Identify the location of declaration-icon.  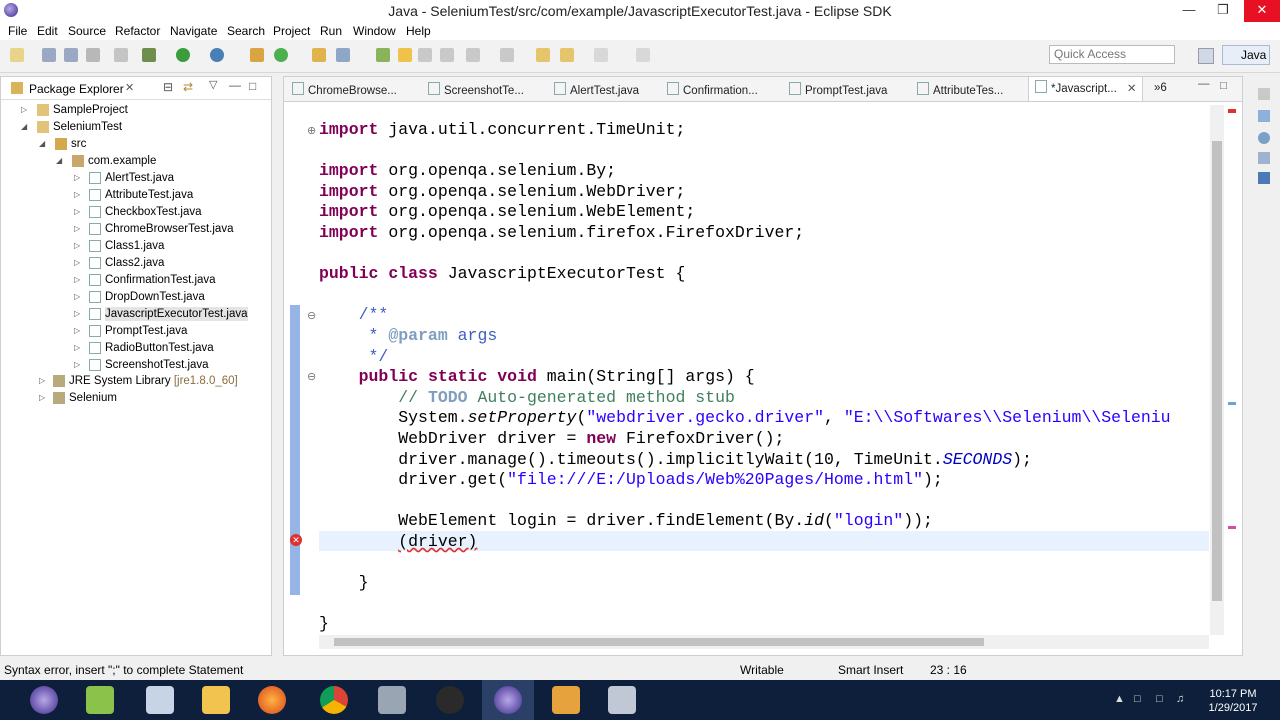
(1264, 158).